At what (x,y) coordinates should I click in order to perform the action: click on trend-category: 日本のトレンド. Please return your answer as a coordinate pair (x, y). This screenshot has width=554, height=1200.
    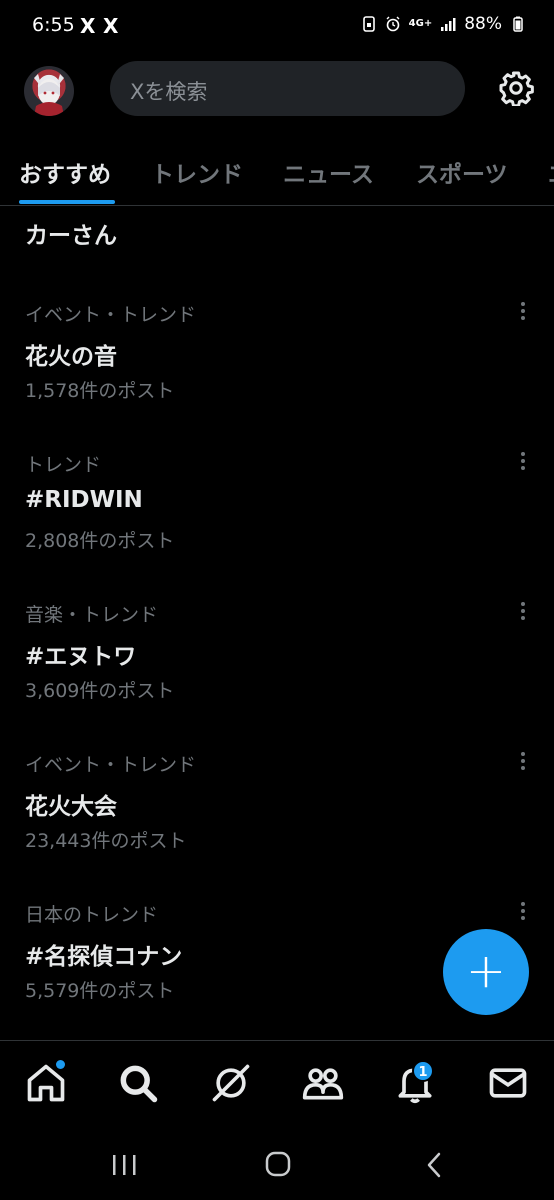
    Looking at the image, I should click on (92, 915).